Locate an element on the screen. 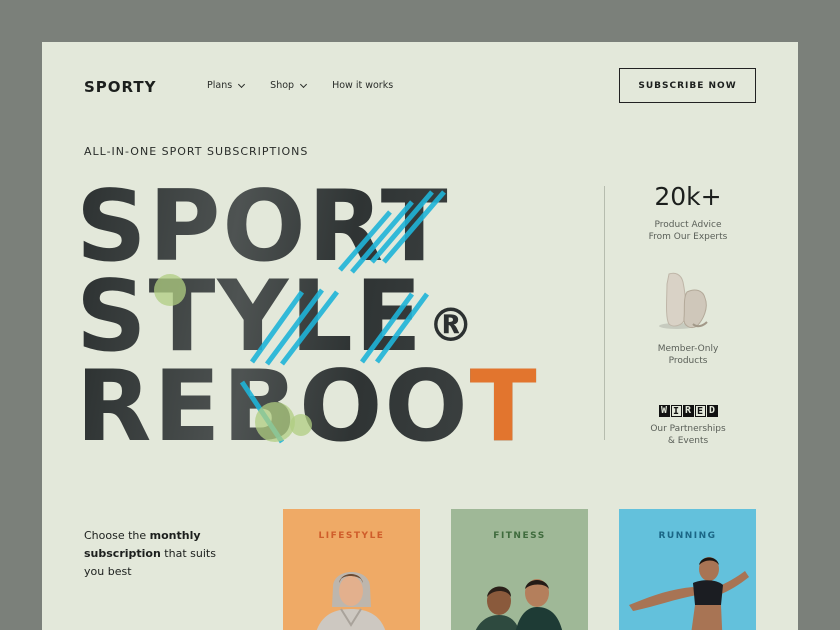  main-nav: Plans Shop How it works is located at coordinates (313, 85).